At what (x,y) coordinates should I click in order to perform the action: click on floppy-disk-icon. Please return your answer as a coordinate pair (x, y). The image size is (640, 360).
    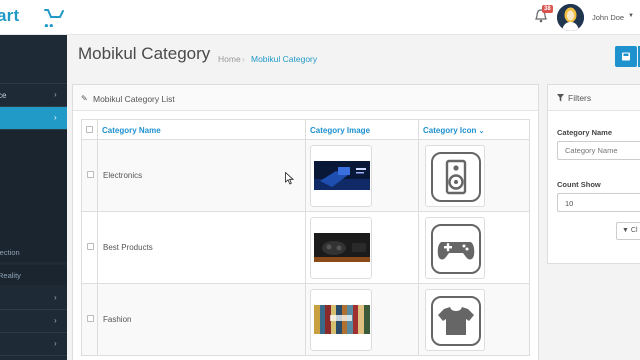
    Looking at the image, I should click on (626, 56).